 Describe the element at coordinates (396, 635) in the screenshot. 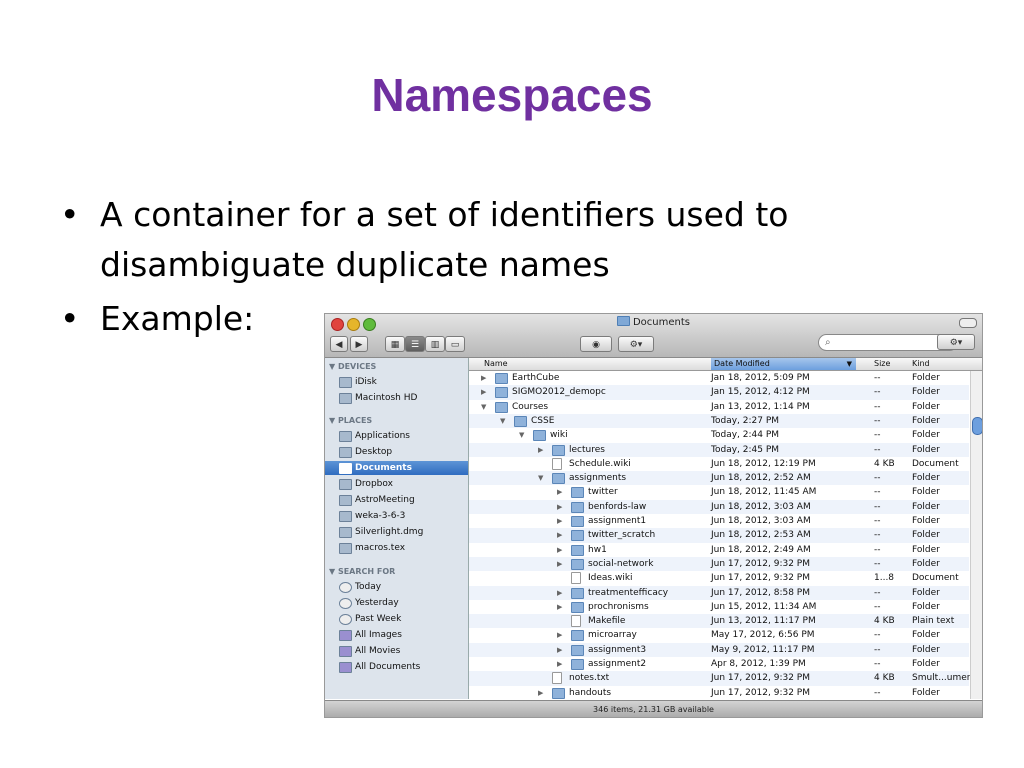

I see `sidebar-item-all-images: All Images` at that location.